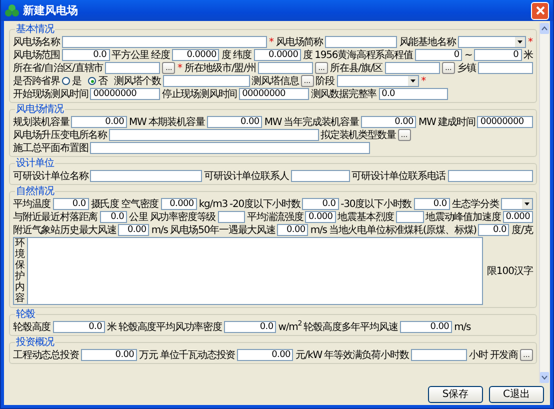  Describe the element at coordinates (36, 55) in the screenshot. I see `field-label: 风电场范围` at that location.